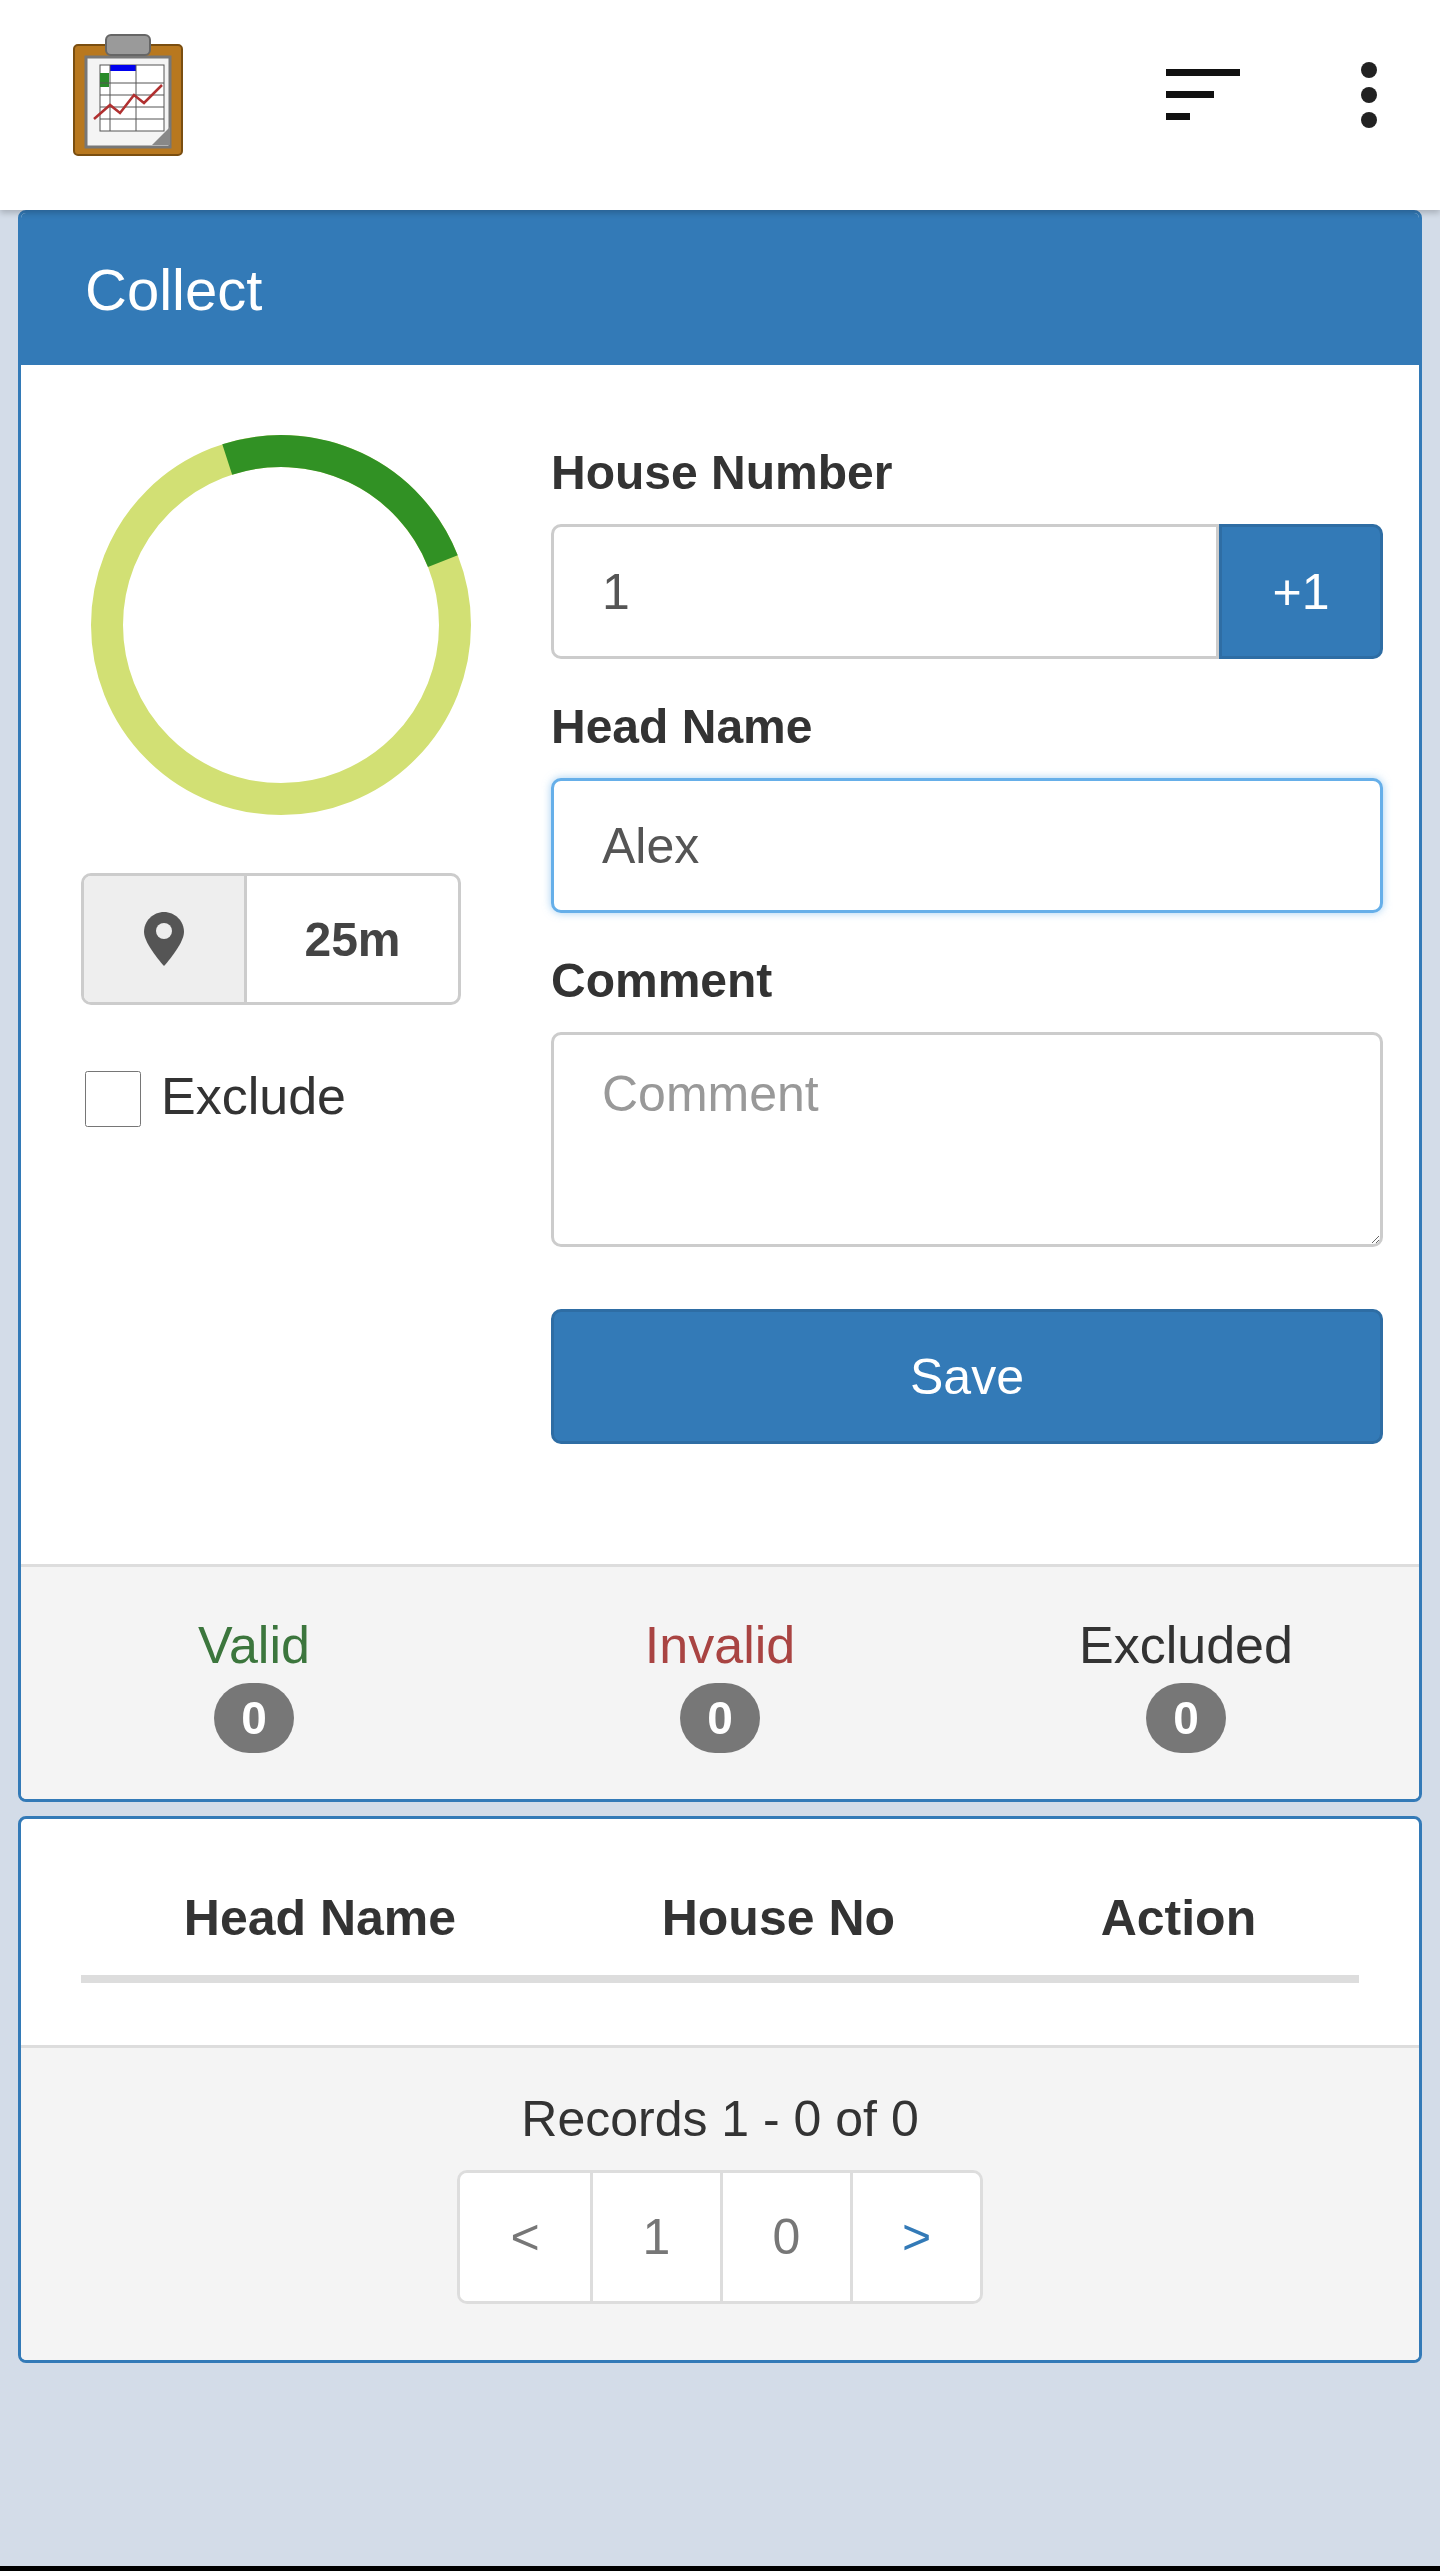 The image size is (1440, 2571). I want to click on stat-label: Valid, so click(254, 1645).